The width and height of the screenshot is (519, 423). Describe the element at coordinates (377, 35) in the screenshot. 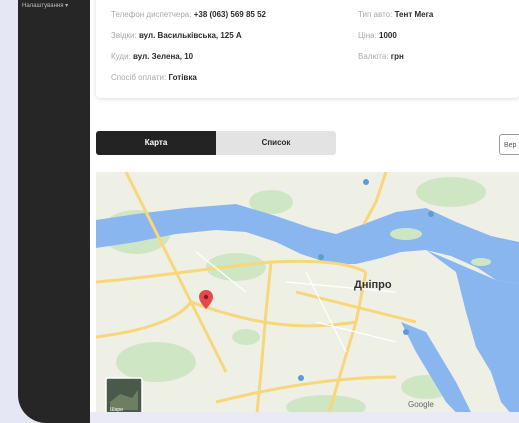

I see `price-row: Ціна: 1000` at that location.